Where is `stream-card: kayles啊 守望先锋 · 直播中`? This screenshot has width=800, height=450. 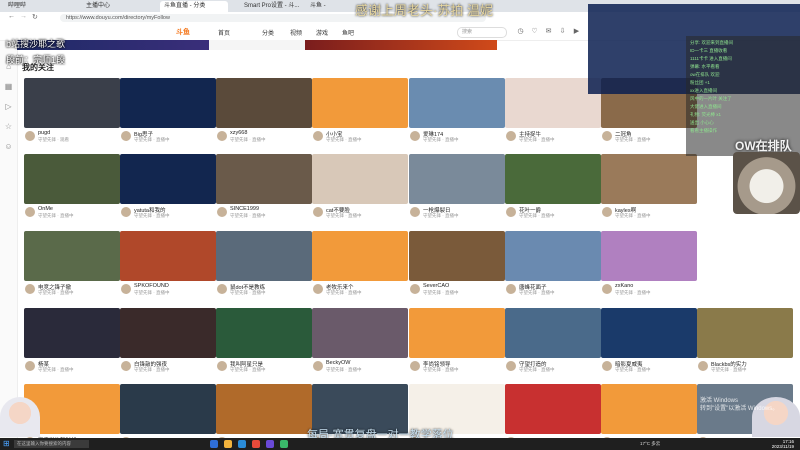 stream-card: kayles啊 守望先锋 · 直播中 is located at coordinates (649, 190).